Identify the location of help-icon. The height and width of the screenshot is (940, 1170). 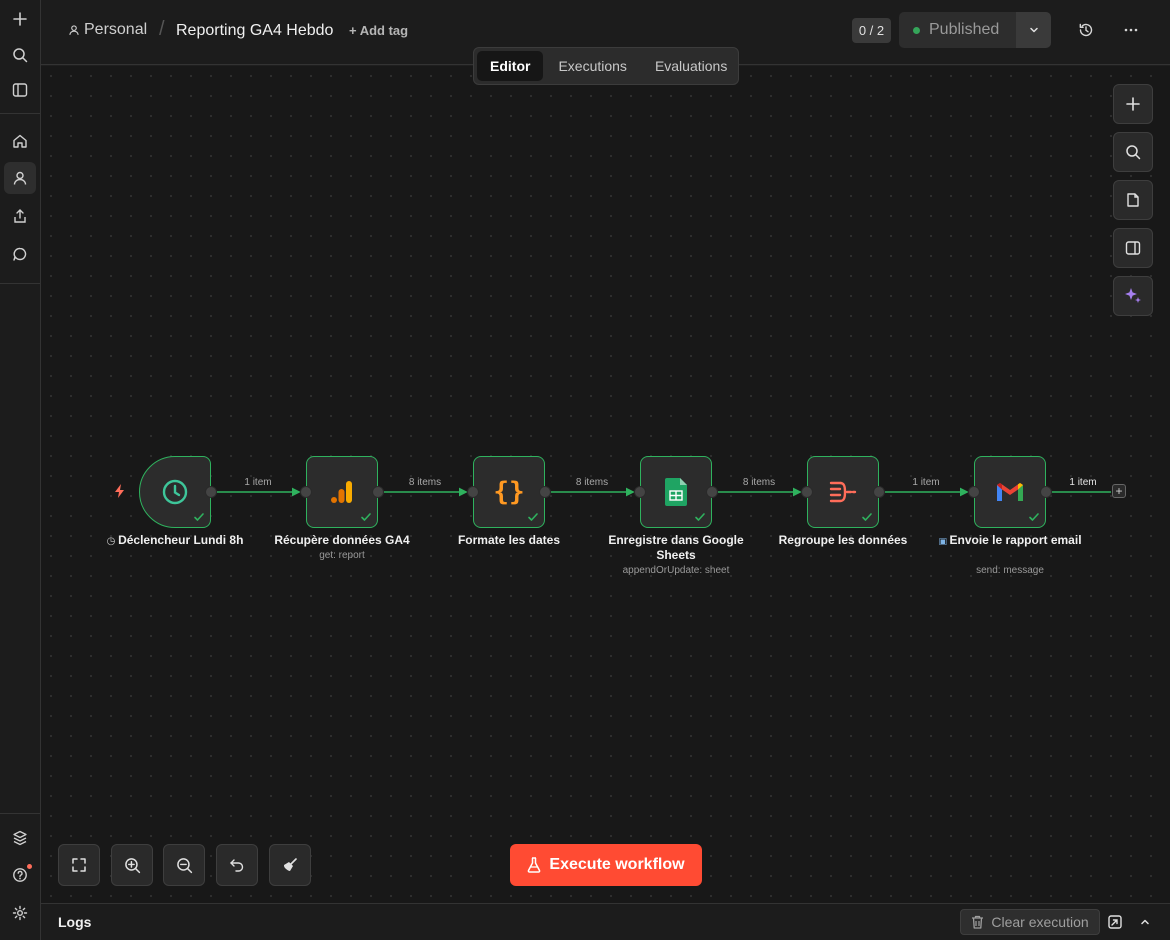
(20, 875).